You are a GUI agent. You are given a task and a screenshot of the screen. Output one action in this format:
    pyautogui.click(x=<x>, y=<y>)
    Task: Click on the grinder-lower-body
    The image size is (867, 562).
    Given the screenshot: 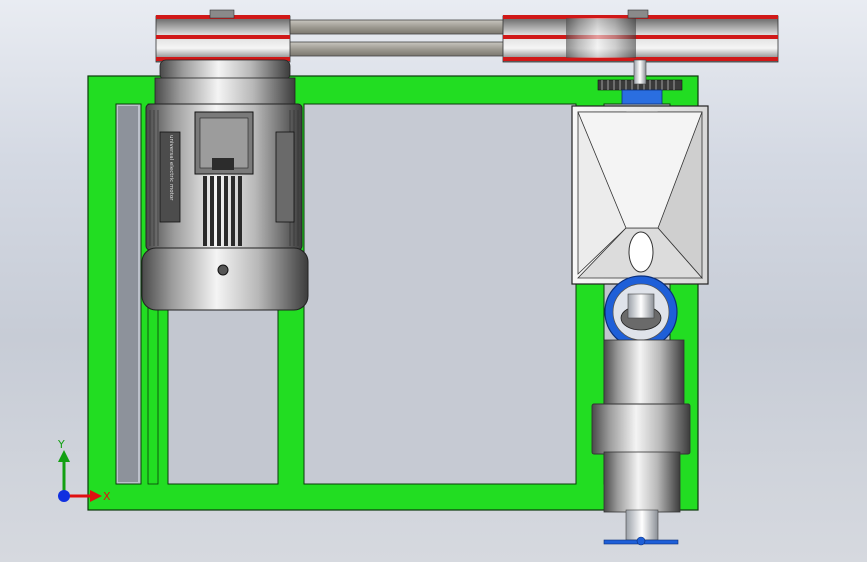 What is the action you would take?
    pyautogui.click(x=642, y=482)
    